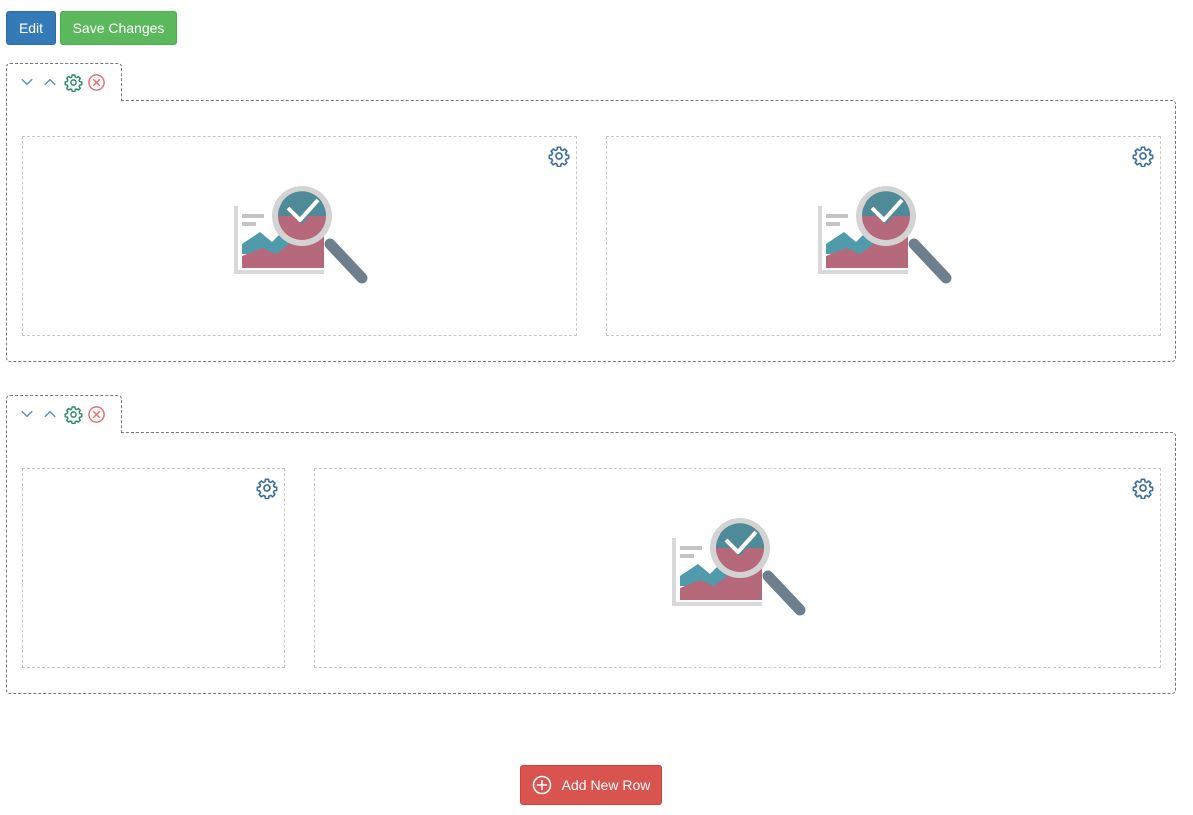 This screenshot has height=815, width=1193. What do you see at coordinates (606, 785) in the screenshot?
I see `add-new-row-label: Add New Row` at bounding box center [606, 785].